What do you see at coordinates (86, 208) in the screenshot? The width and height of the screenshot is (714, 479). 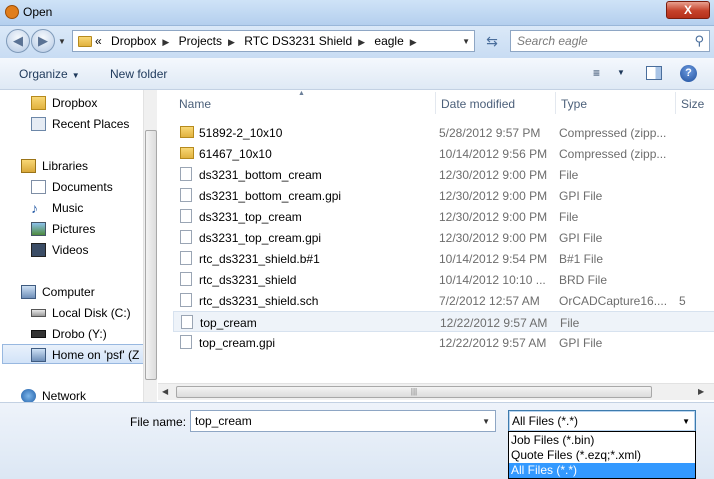 I see `nav-item-music: ♪ Music` at bounding box center [86, 208].